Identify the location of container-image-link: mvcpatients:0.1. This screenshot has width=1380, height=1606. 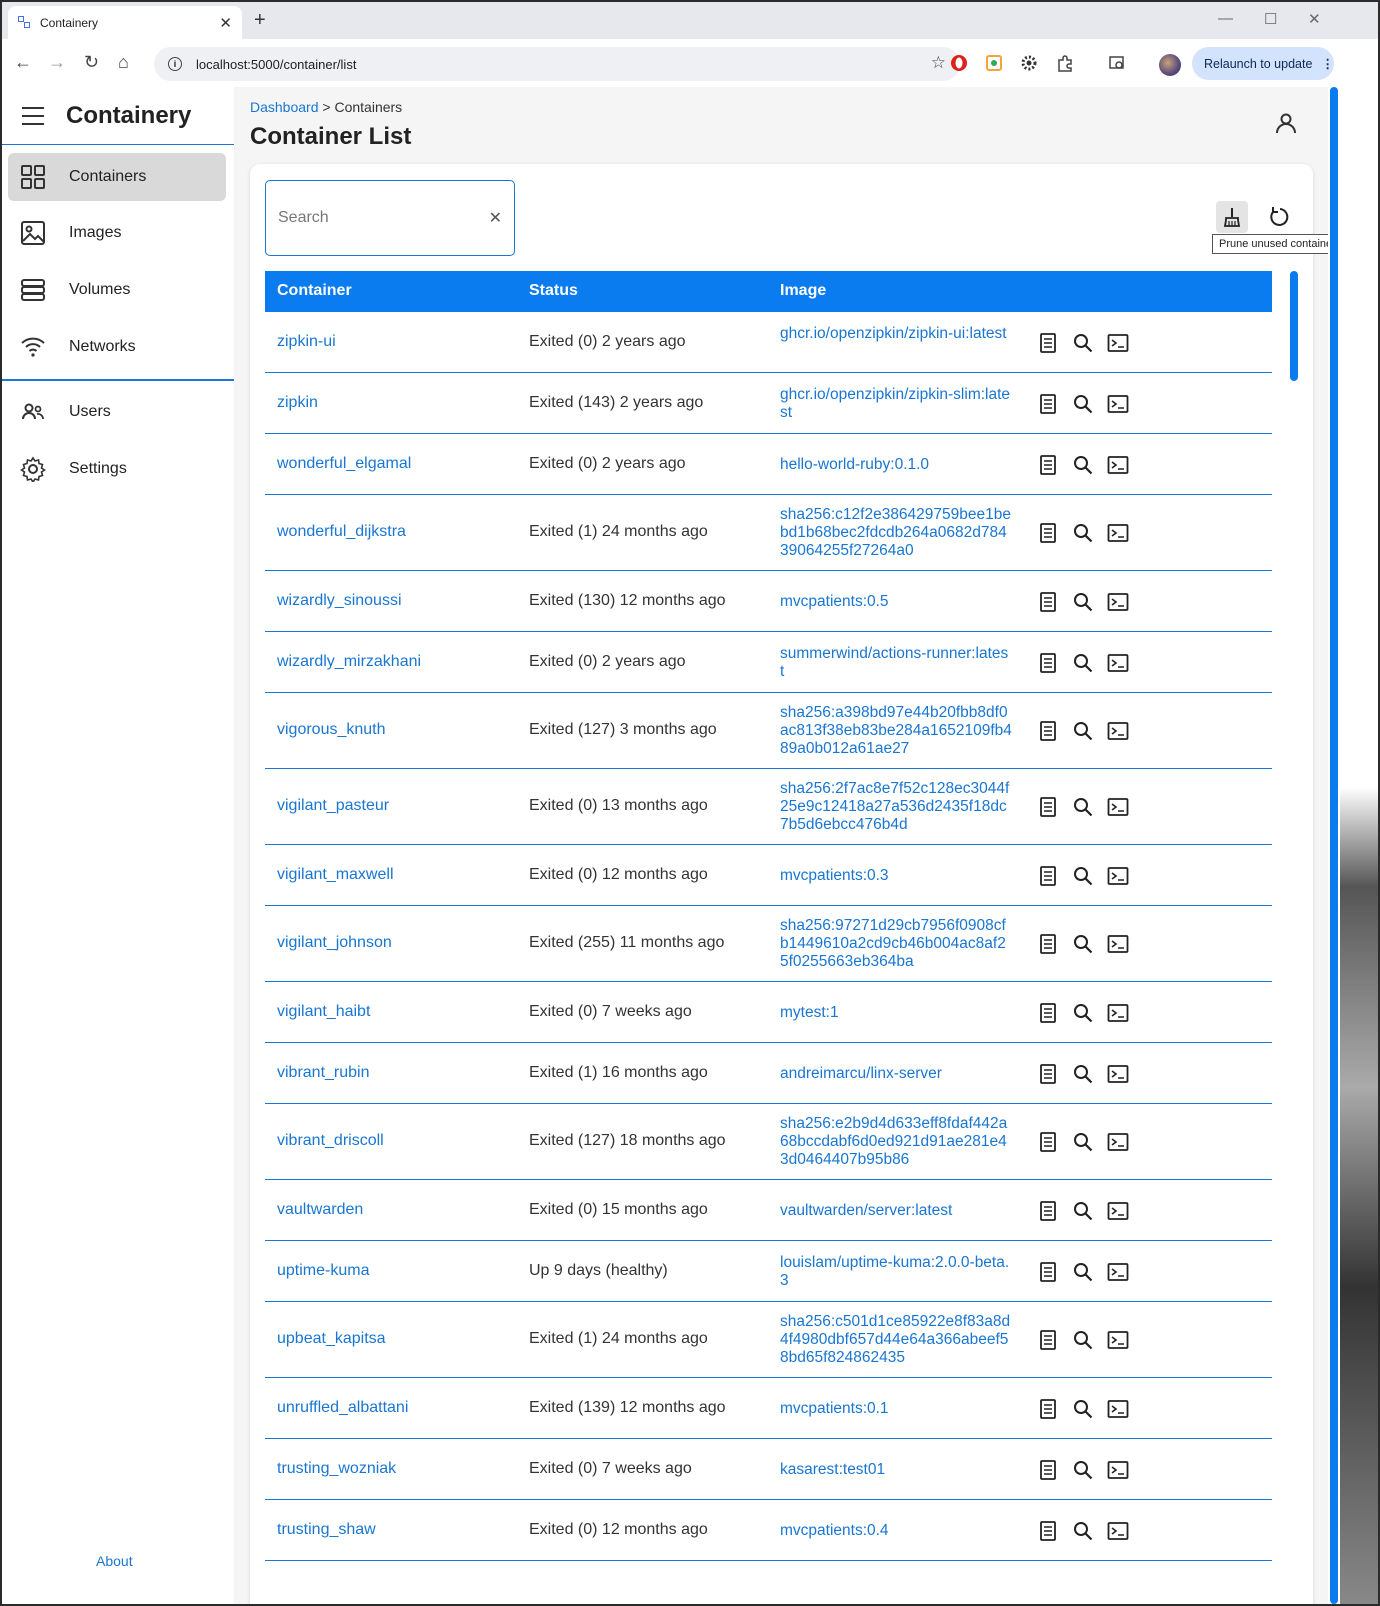
(896, 1409).